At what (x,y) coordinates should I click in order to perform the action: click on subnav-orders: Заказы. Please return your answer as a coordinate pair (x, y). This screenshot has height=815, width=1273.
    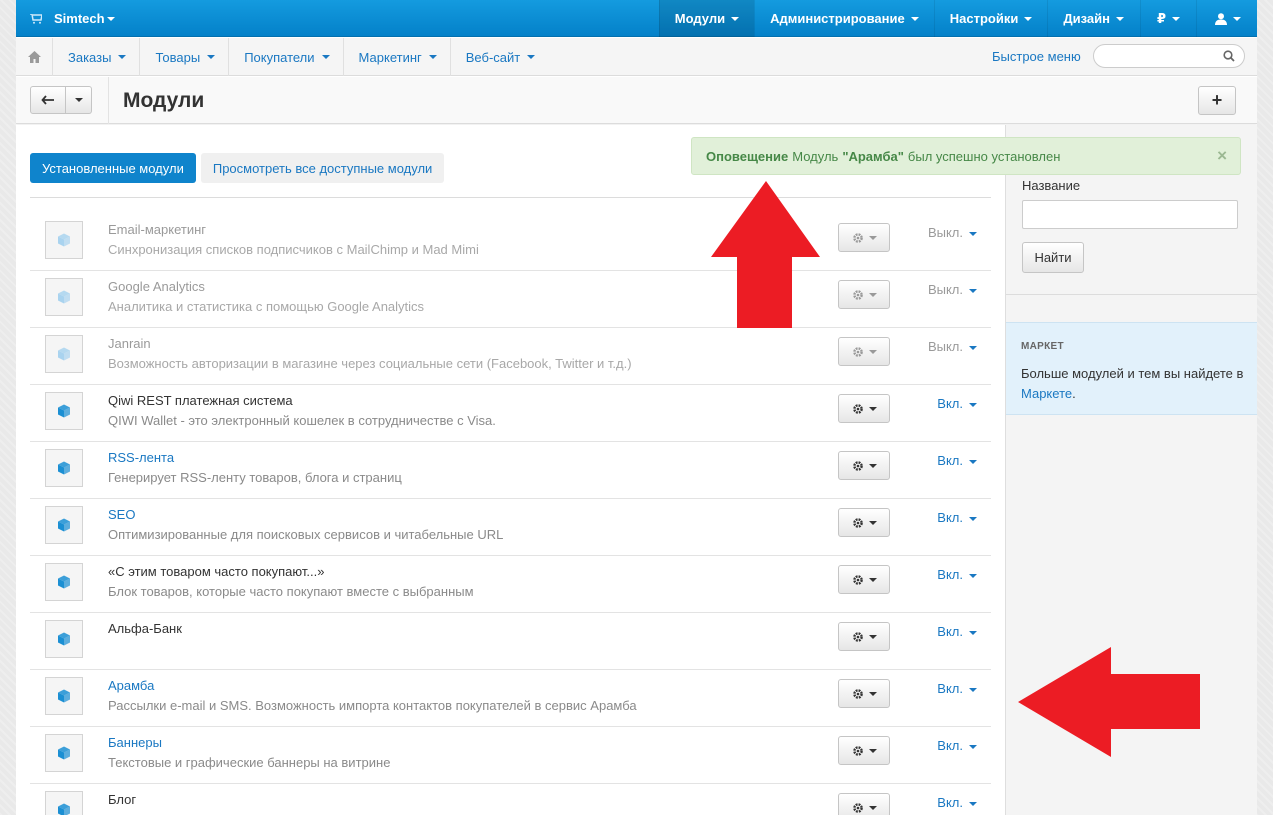
    Looking at the image, I should click on (97, 57).